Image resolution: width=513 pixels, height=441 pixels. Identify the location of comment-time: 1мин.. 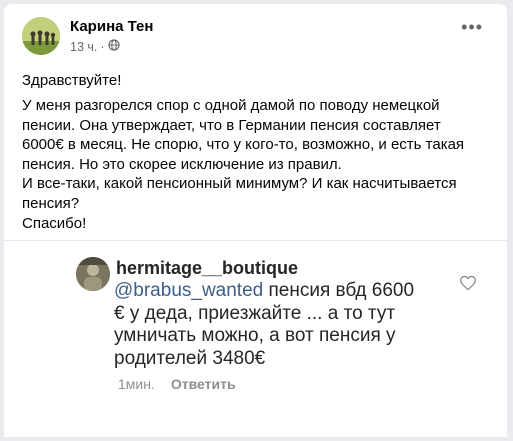
(136, 384).